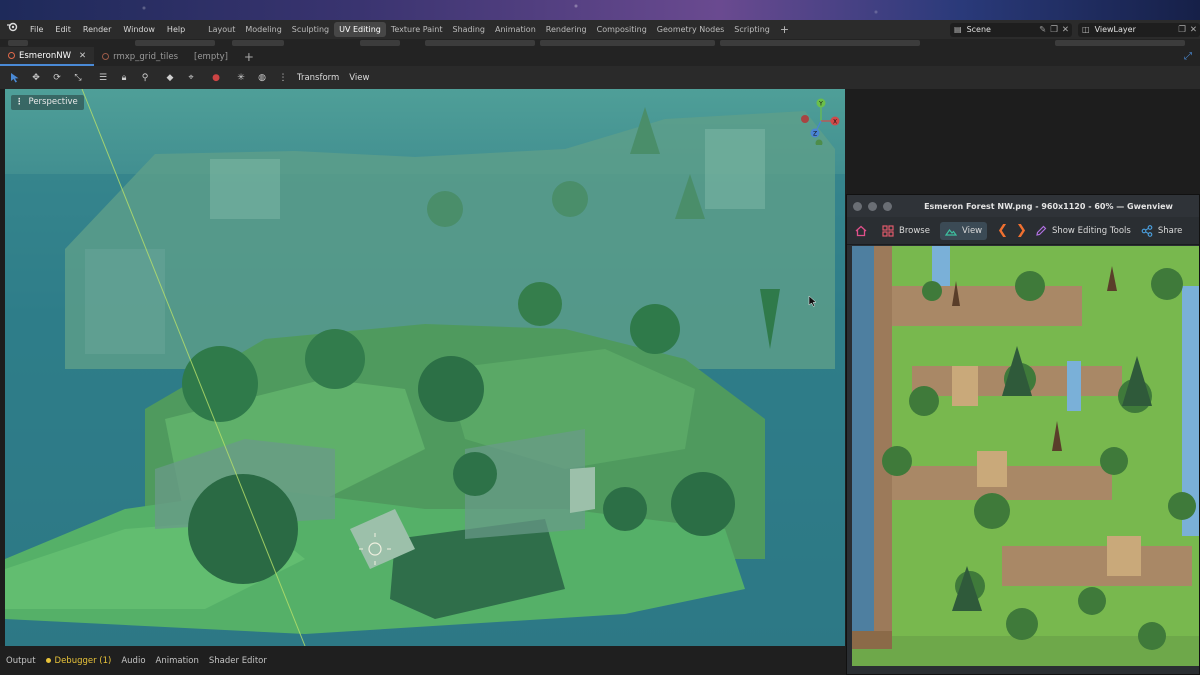  What do you see at coordinates (1188, 56) in the screenshot?
I see `expand-icon: ⤢` at bounding box center [1188, 56].